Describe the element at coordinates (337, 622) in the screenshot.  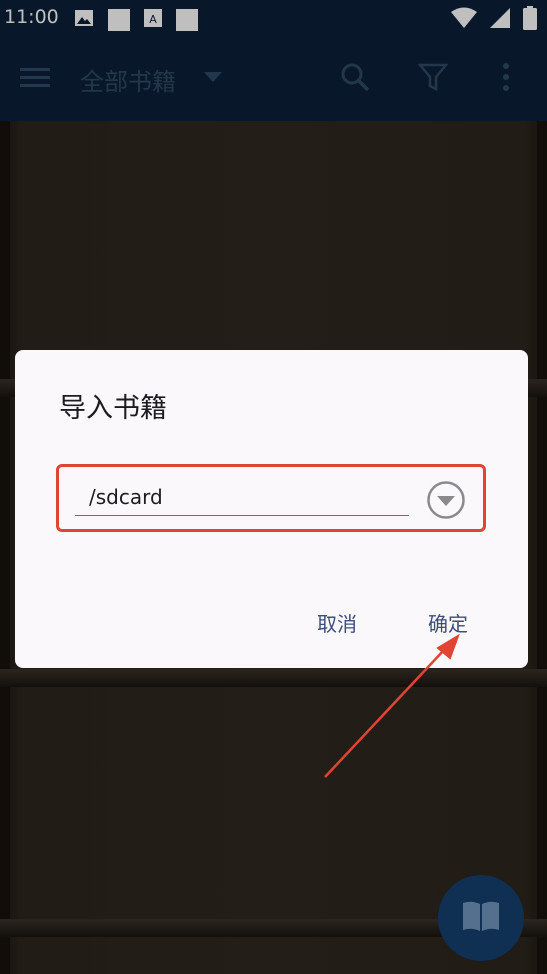
I see `cancel-button: 取消` at that location.